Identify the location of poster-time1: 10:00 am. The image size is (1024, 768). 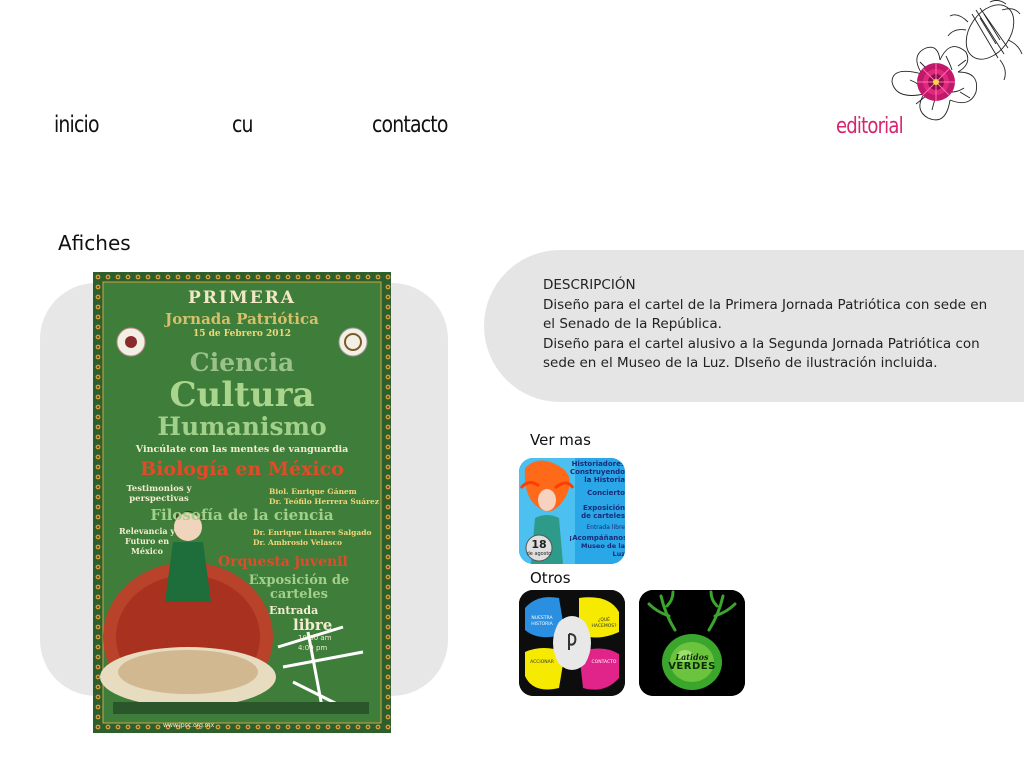
(315, 638).